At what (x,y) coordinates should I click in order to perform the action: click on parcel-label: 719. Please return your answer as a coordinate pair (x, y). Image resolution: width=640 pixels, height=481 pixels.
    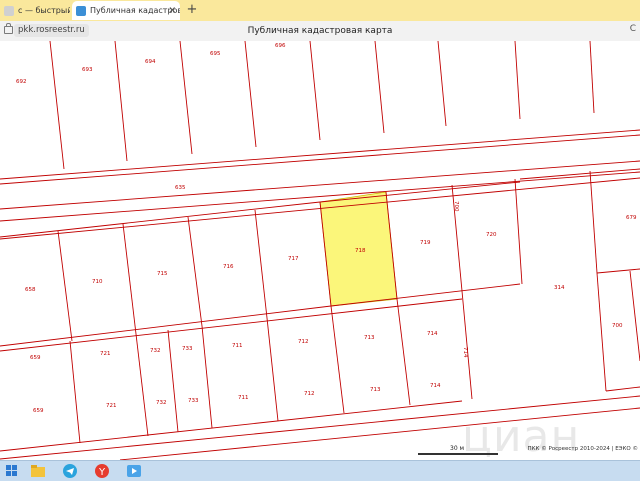
    Looking at the image, I should click on (425, 243).